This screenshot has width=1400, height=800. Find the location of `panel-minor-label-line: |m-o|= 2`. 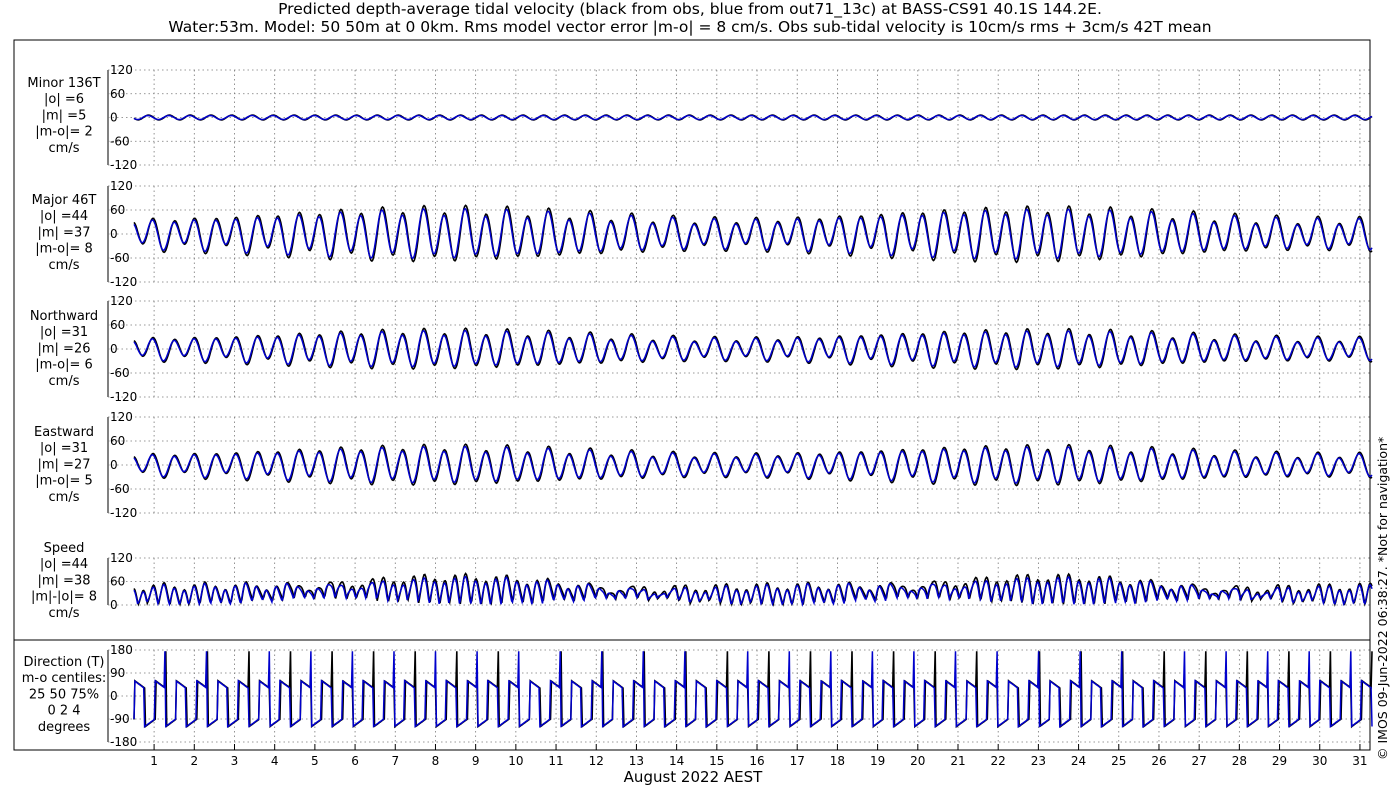

panel-minor-label-line: |m-o|= 2 is located at coordinates (64, 132).